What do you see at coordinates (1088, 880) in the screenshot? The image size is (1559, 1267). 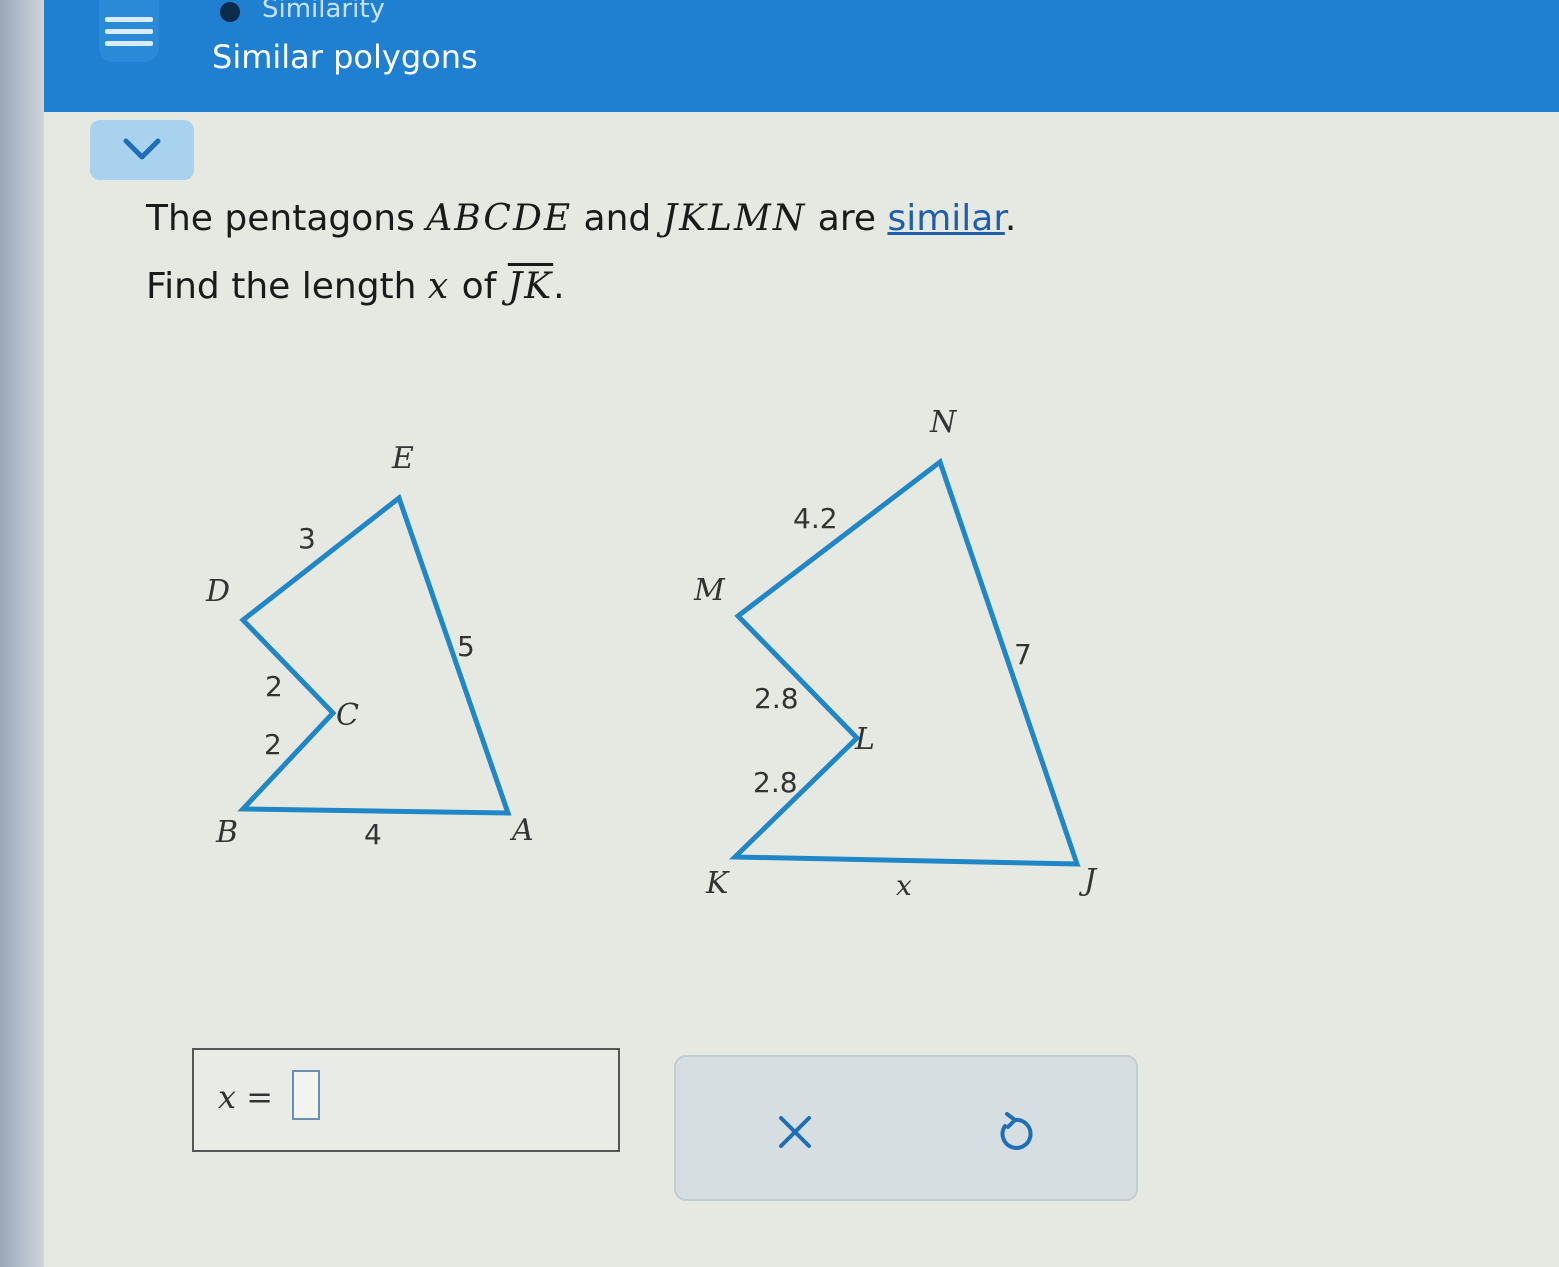 I see `vertex-j: J` at bounding box center [1088, 880].